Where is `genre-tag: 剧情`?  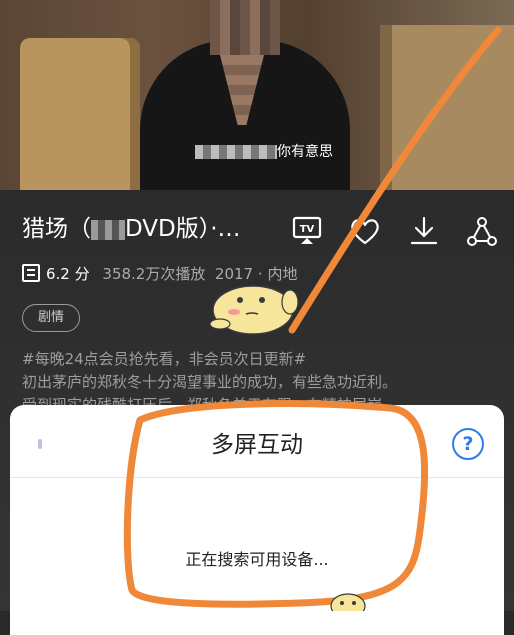
genre-tag: 剧情 is located at coordinates (51, 318).